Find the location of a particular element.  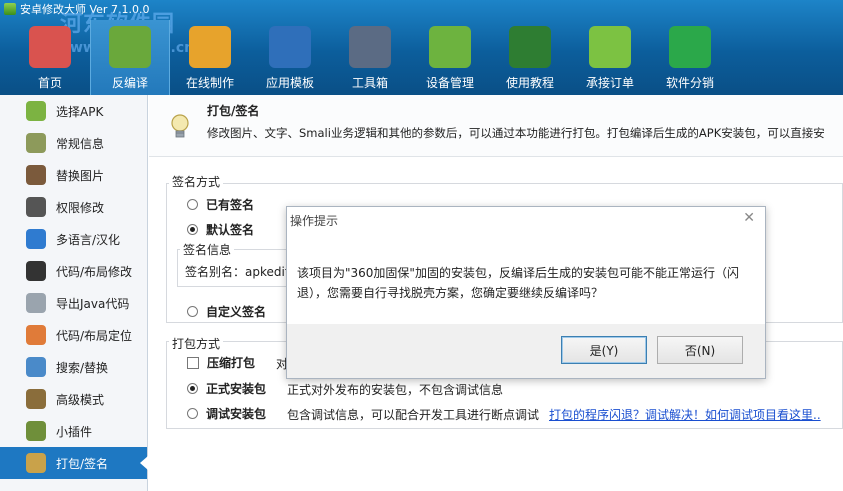

dollar-icon is located at coordinates (690, 47).